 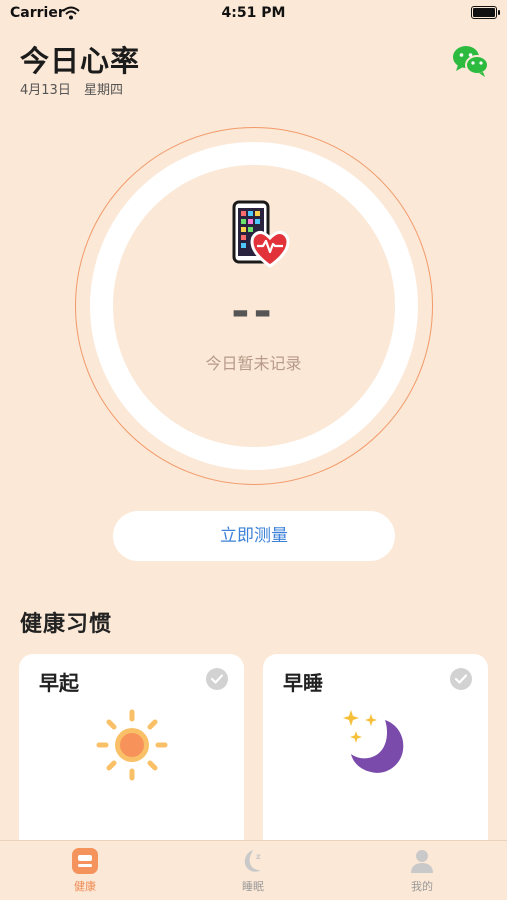 I want to click on habit-card-early-sleep: 早睡, so click(x=375, y=754).